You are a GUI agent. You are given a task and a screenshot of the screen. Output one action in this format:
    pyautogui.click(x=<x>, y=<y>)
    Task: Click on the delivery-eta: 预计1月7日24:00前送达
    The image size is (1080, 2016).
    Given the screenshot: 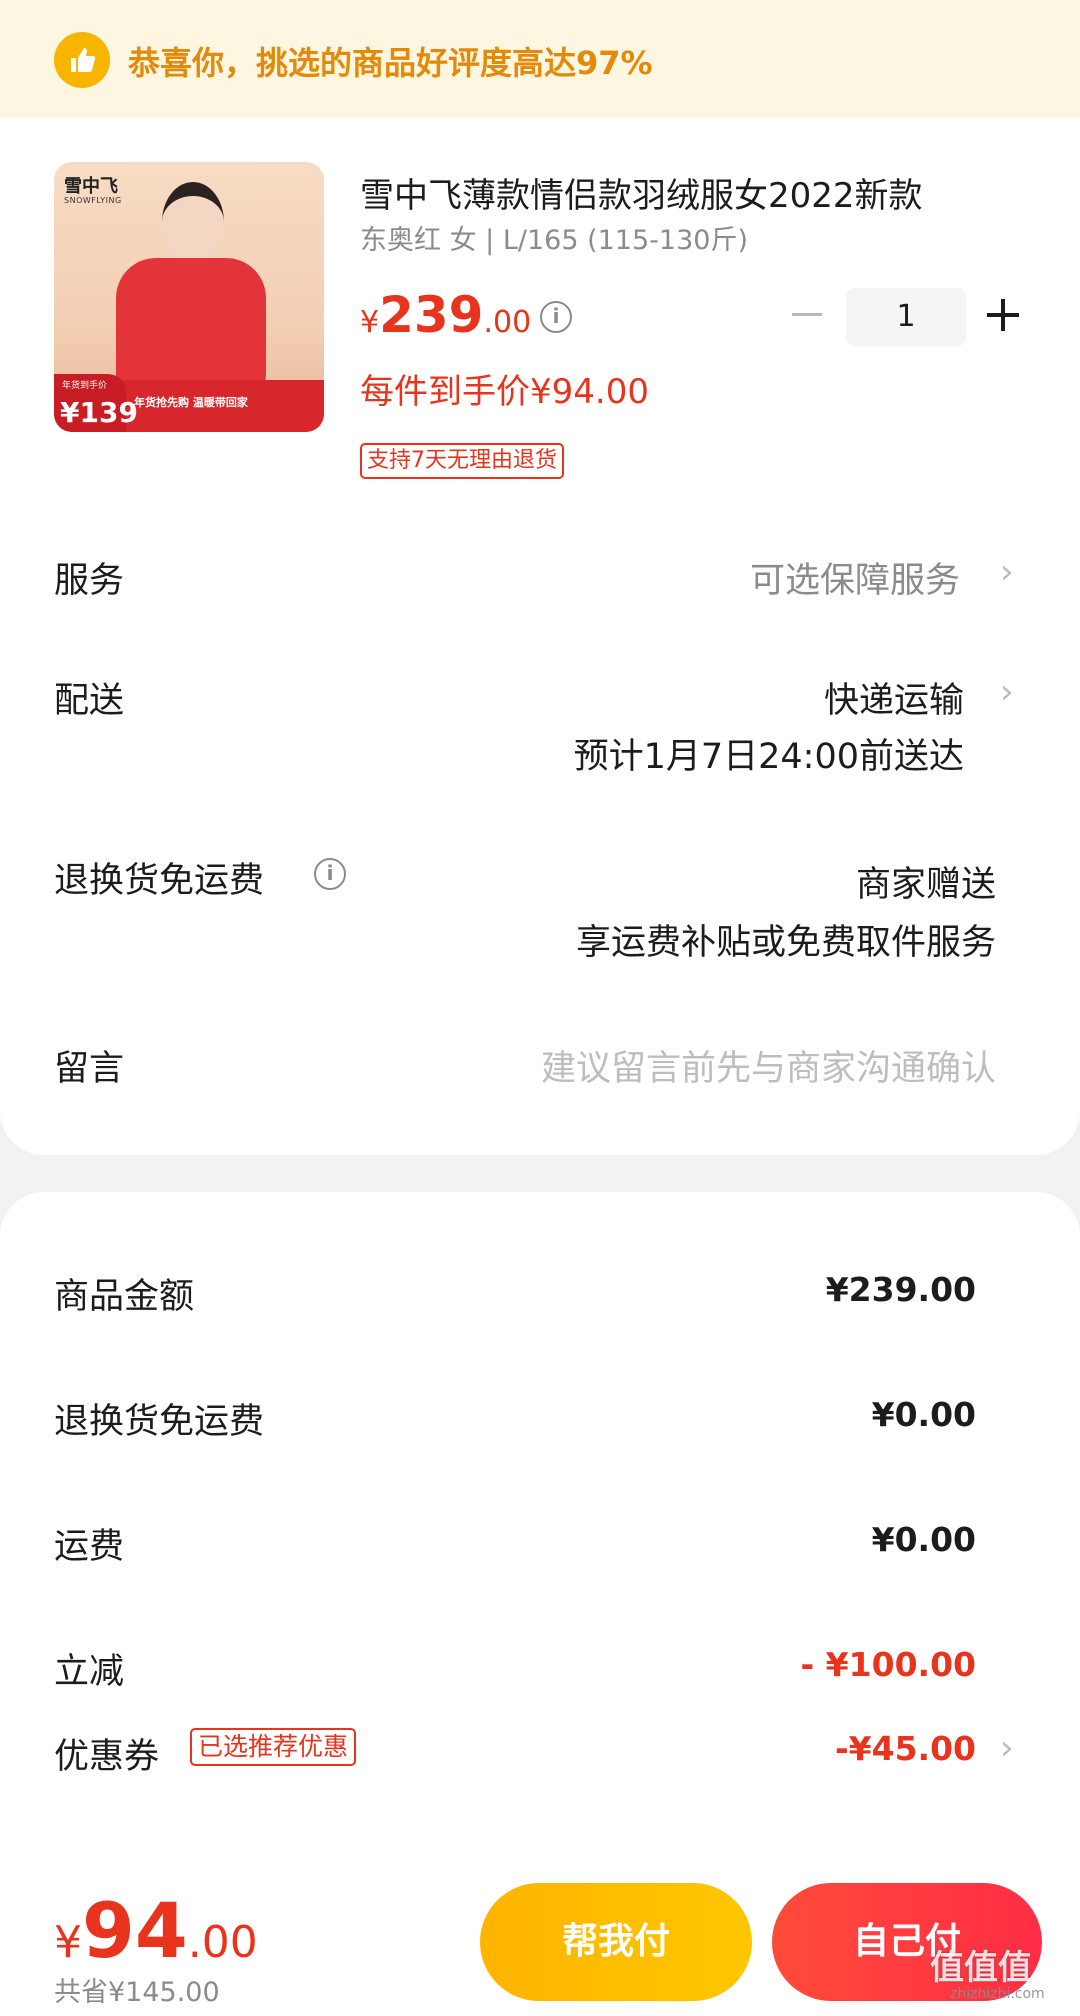 What is the action you would take?
    pyautogui.click(x=768, y=757)
    